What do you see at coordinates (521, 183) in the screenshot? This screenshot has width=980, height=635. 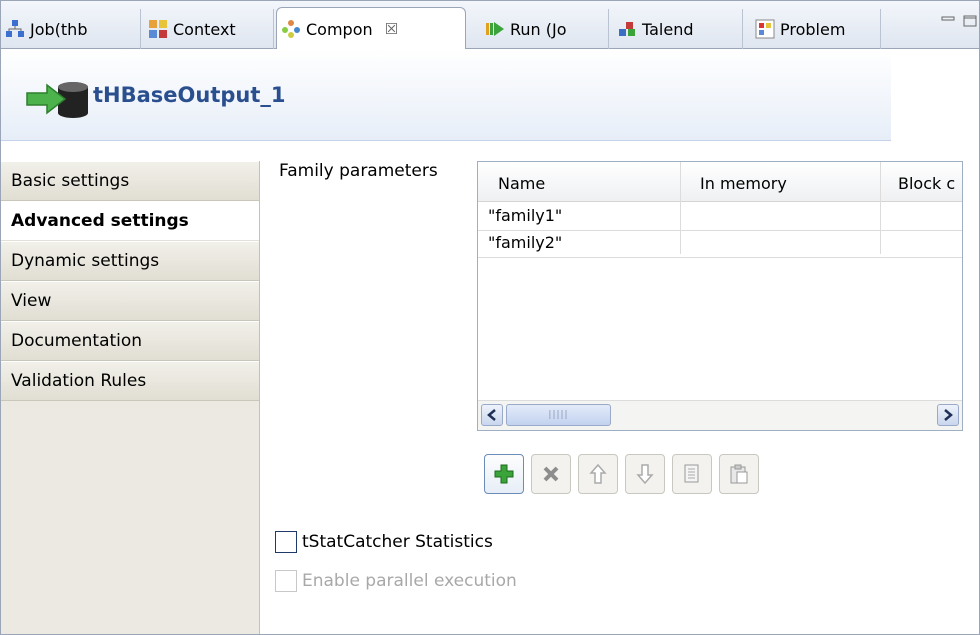 I see `column-header-name: Name` at bounding box center [521, 183].